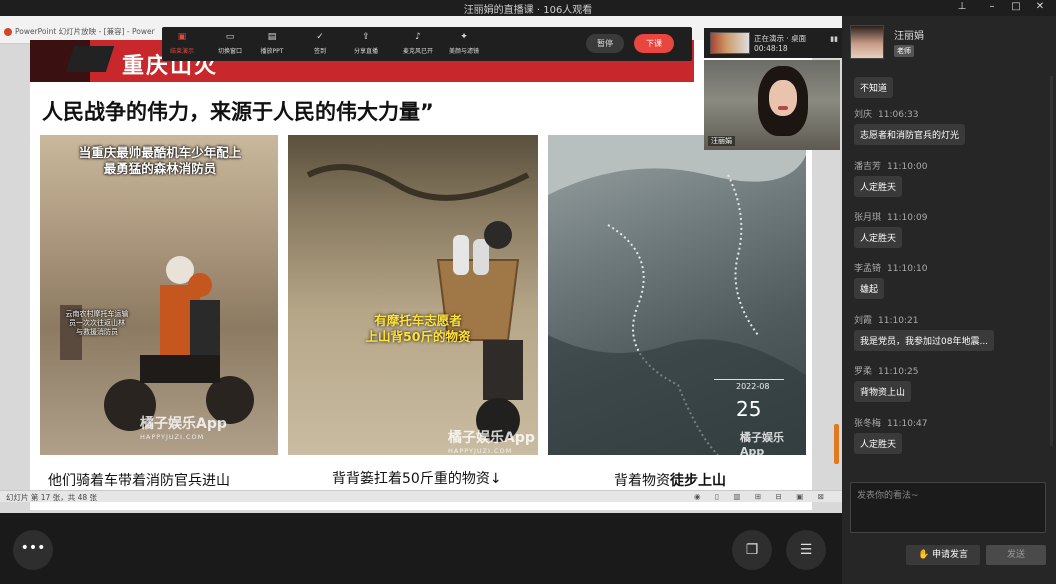 Image resolution: width=1056 pixels, height=584 pixels. I want to click on close-icon: ✕, so click(1040, 6).